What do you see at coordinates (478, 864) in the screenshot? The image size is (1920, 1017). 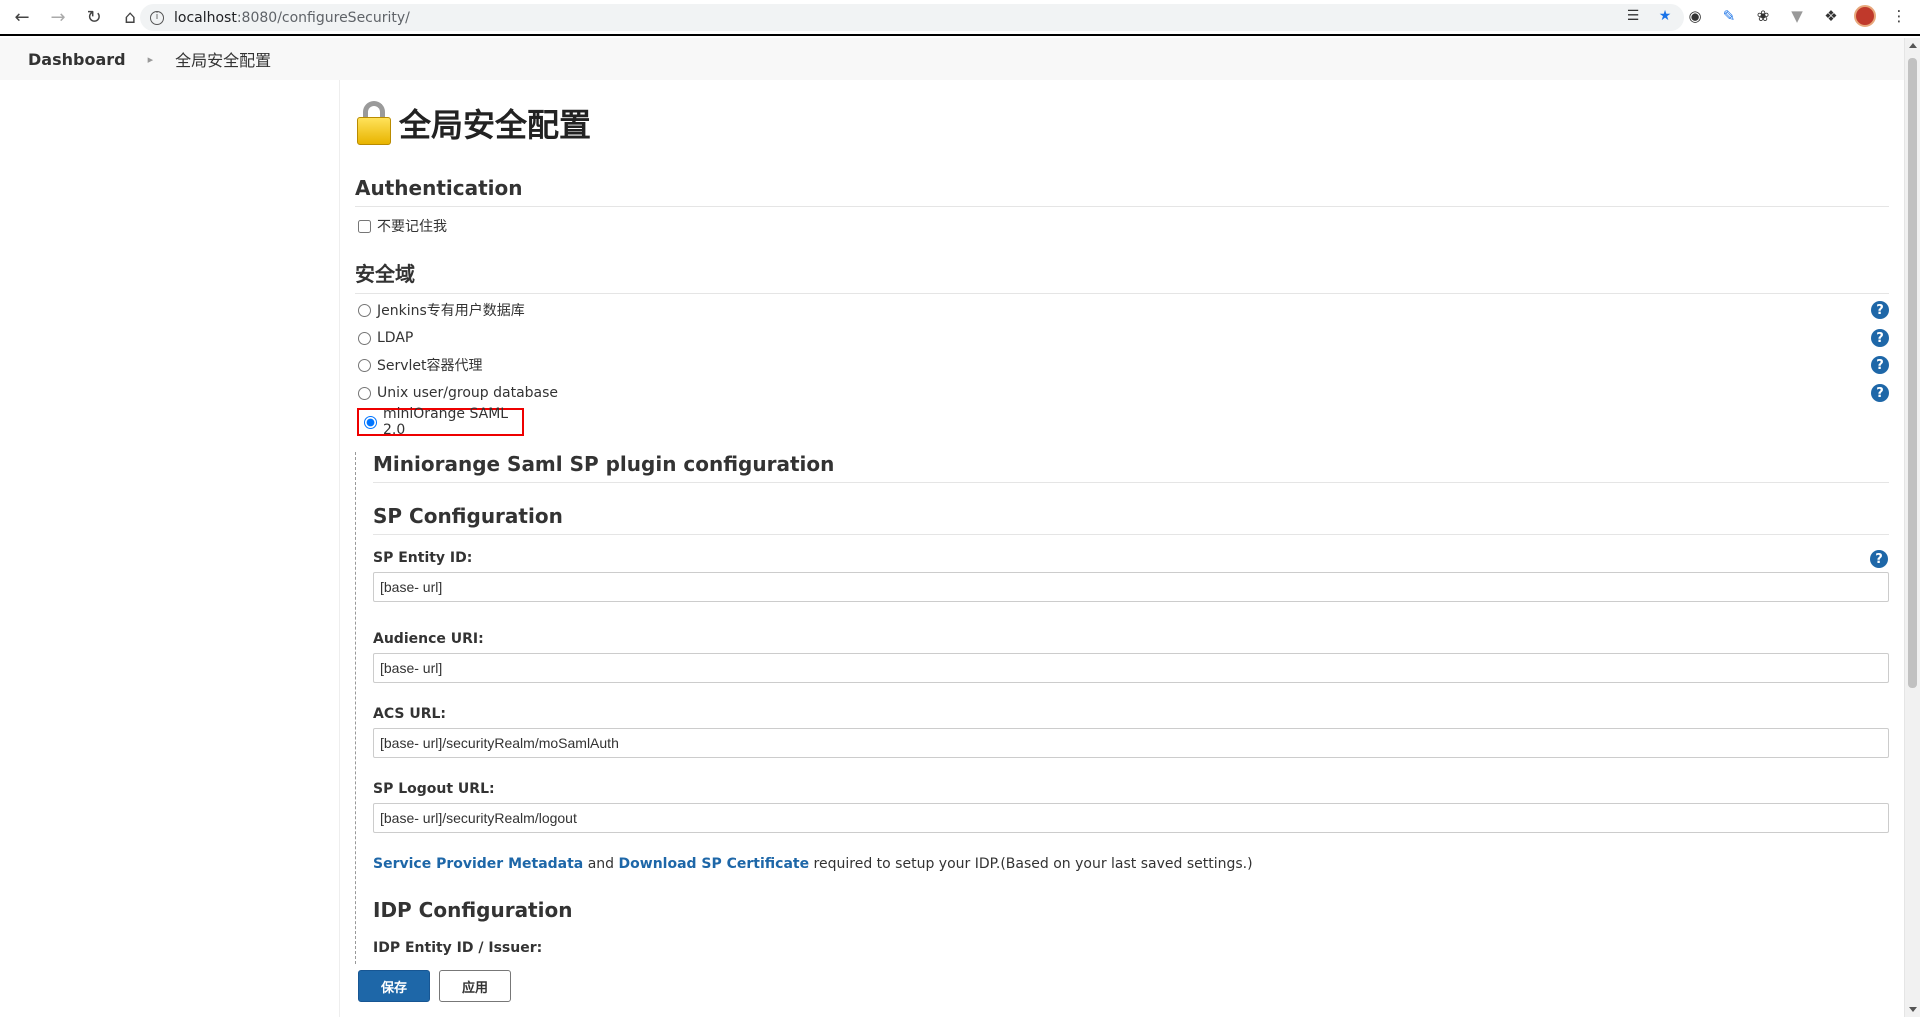 I see `sp-metadata-link: Service Provider Metadata` at bounding box center [478, 864].